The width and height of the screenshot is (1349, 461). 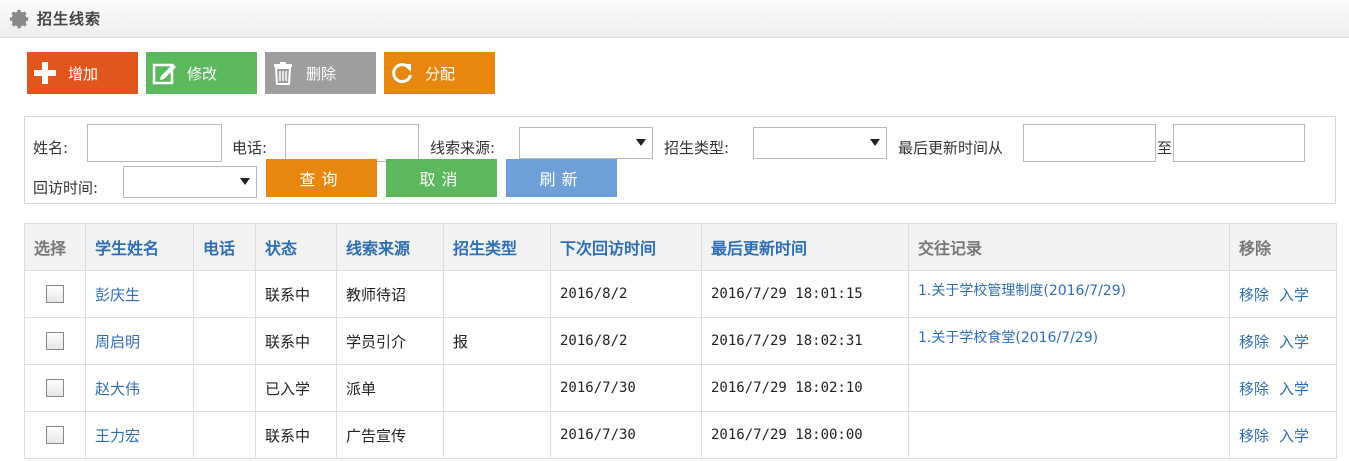 What do you see at coordinates (561, 178) in the screenshot?
I see `refresh-button: 刷新` at bounding box center [561, 178].